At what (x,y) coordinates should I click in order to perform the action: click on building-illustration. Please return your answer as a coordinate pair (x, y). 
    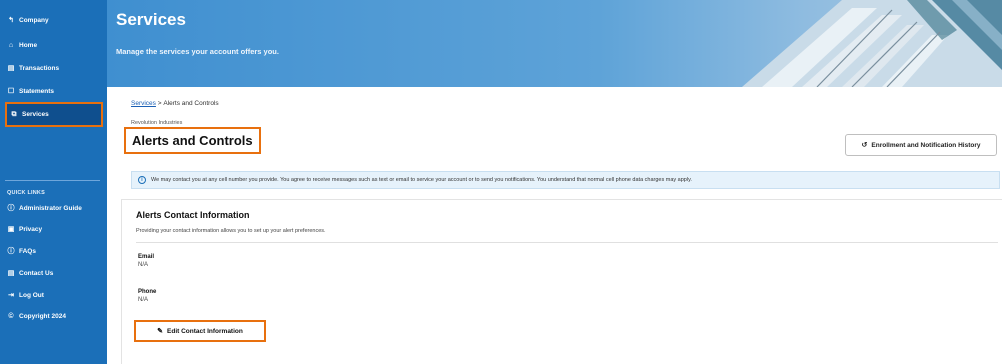
    Looking at the image, I should click on (872, 43).